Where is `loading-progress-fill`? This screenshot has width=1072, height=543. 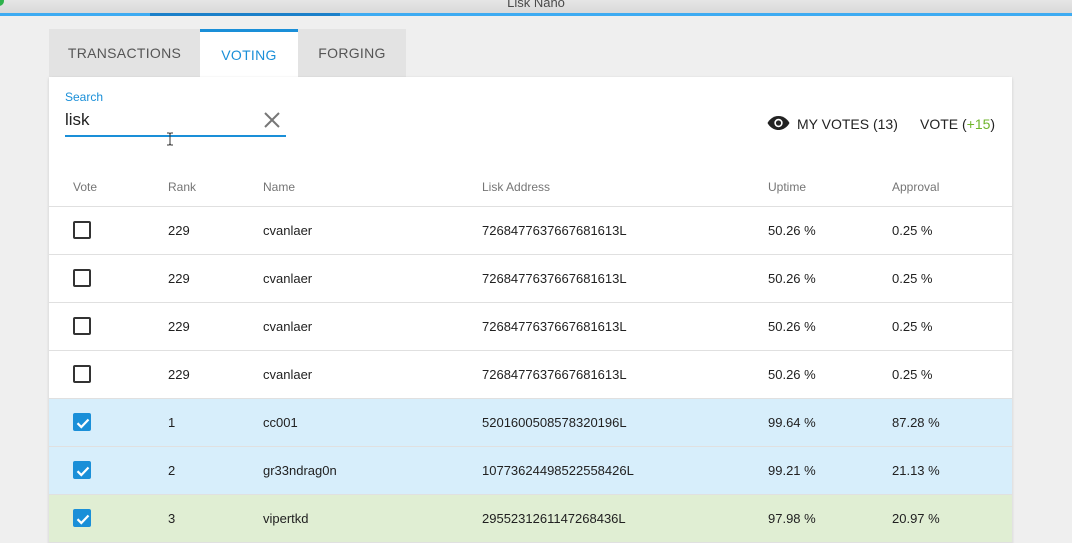 loading-progress-fill is located at coordinates (245, 14).